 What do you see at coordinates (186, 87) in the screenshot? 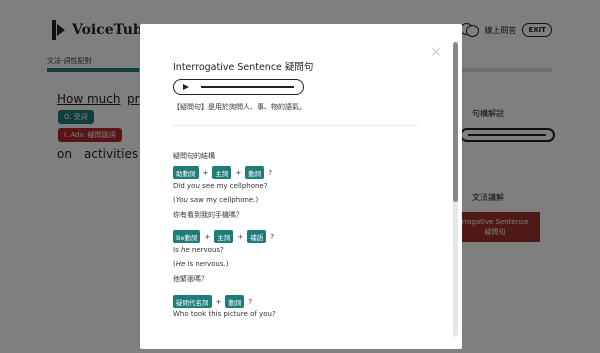
I see `play-icon` at bounding box center [186, 87].